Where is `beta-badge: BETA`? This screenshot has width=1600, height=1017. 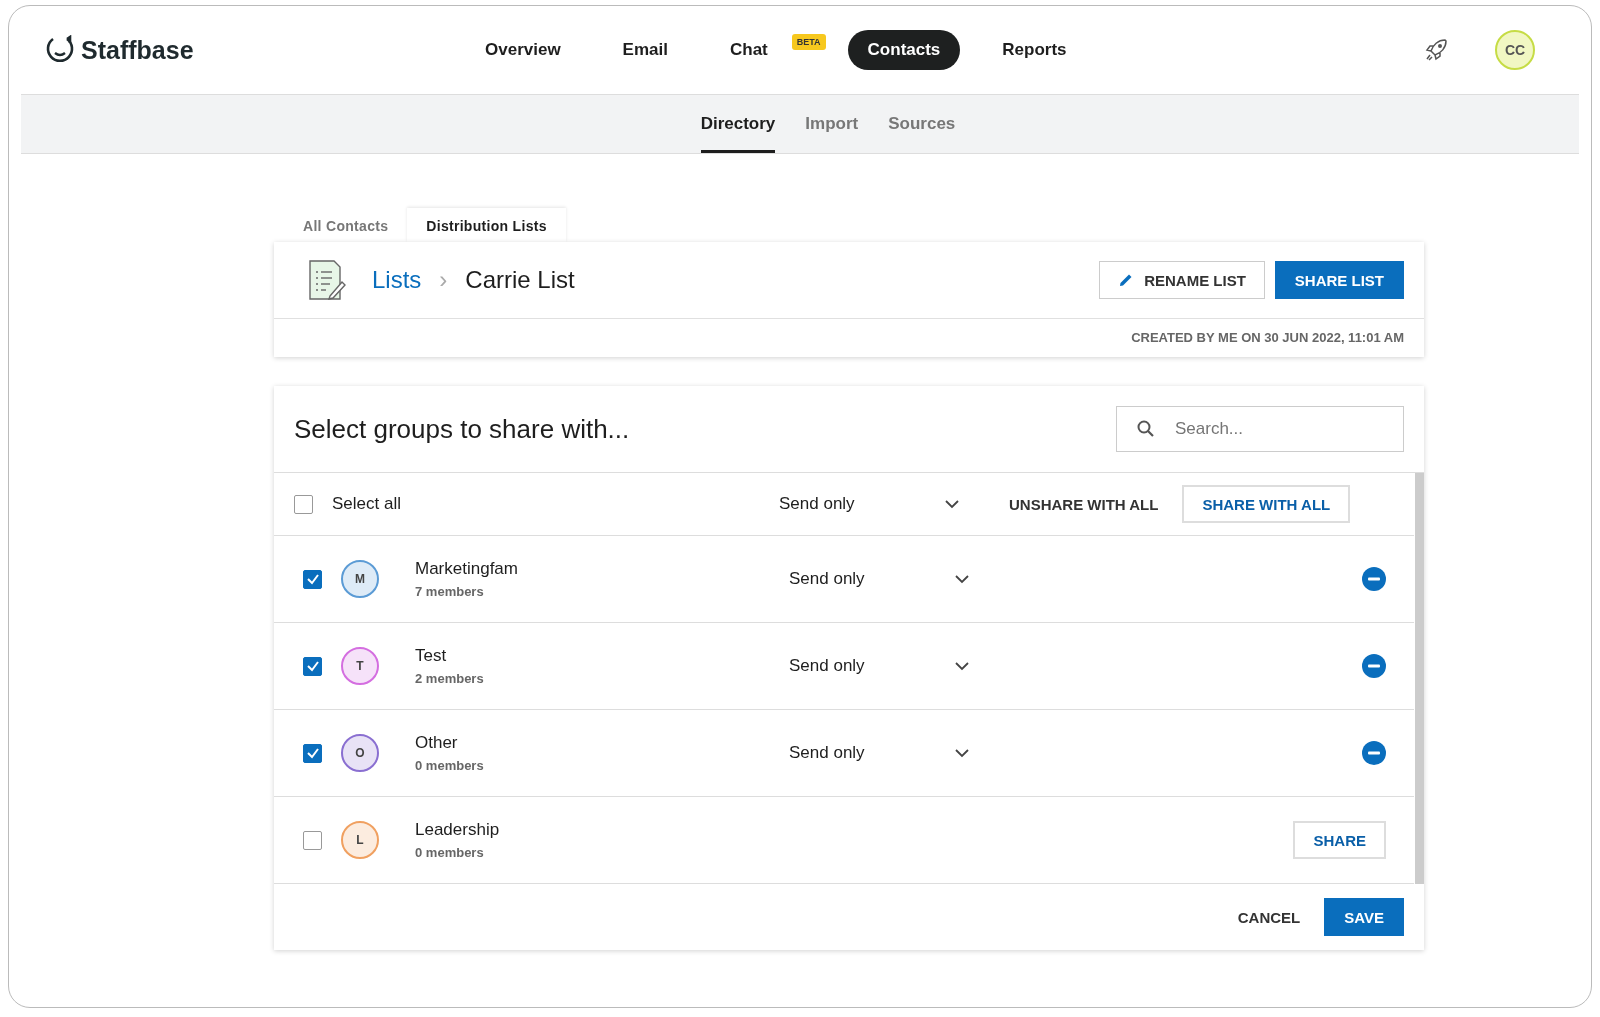
beta-badge: BETA is located at coordinates (808, 42).